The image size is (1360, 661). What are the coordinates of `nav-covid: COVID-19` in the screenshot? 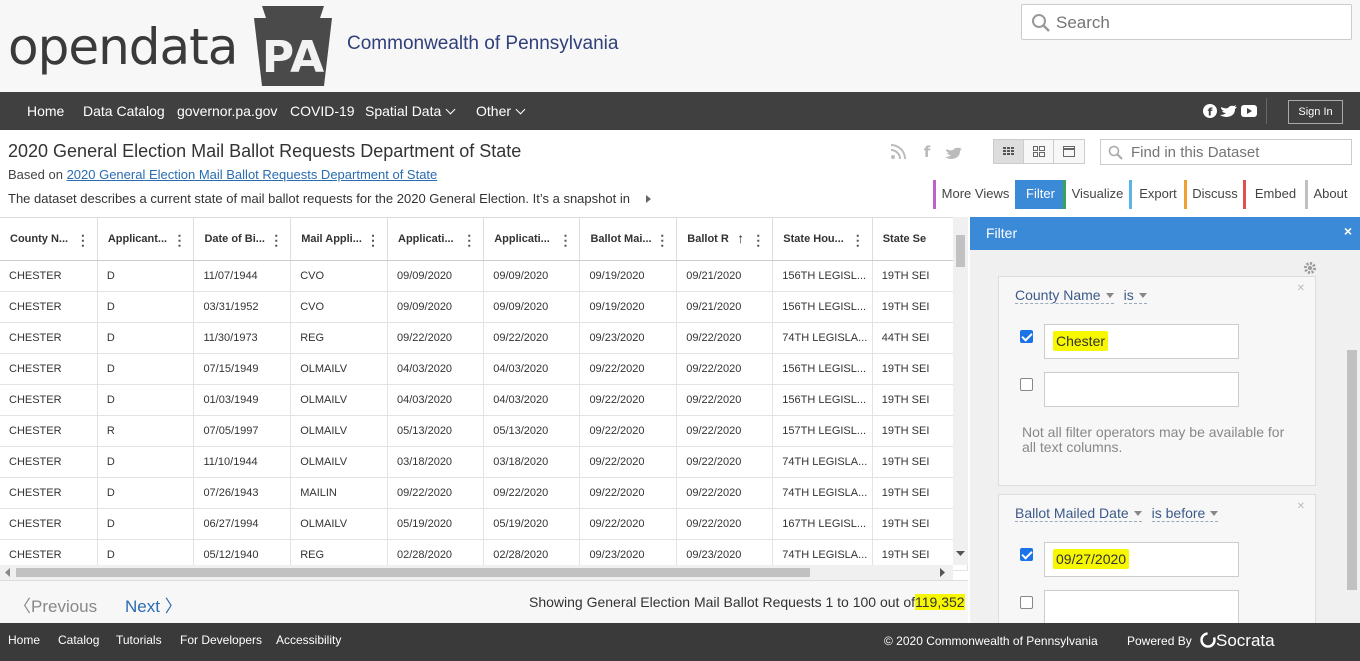 It's located at (322, 111).